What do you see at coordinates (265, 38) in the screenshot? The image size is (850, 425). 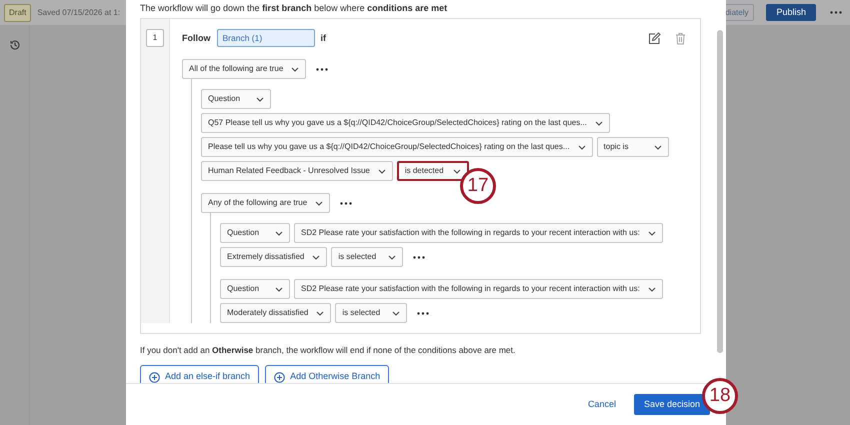 I see `branch-name-field: Branch (1)` at bounding box center [265, 38].